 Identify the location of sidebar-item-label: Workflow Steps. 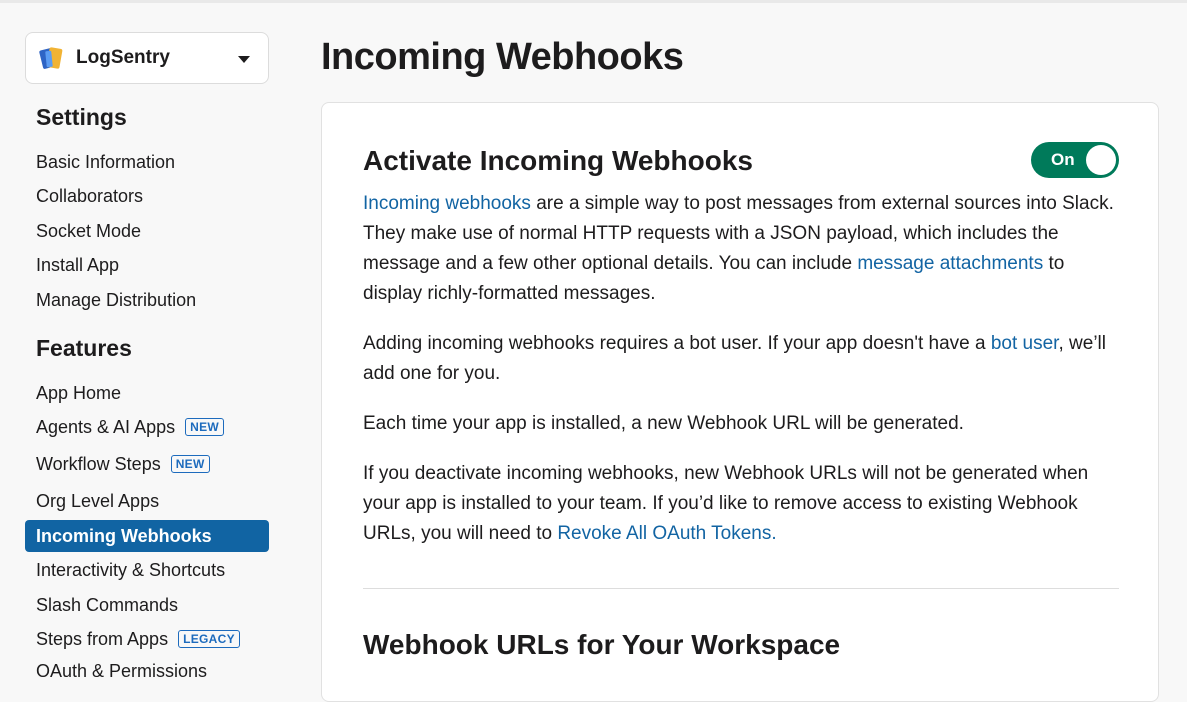
(98, 463).